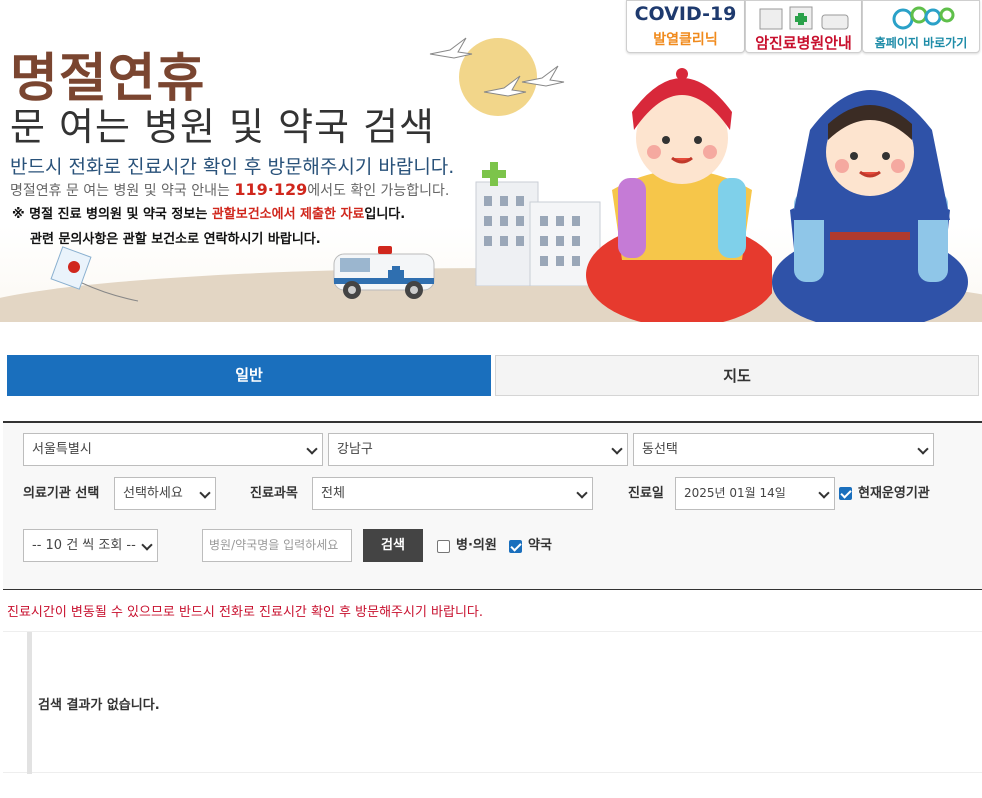 Image resolution: width=982 pixels, height=798 pixels. What do you see at coordinates (355, 449) in the screenshot?
I see `district-select-value: 강남구` at bounding box center [355, 449].